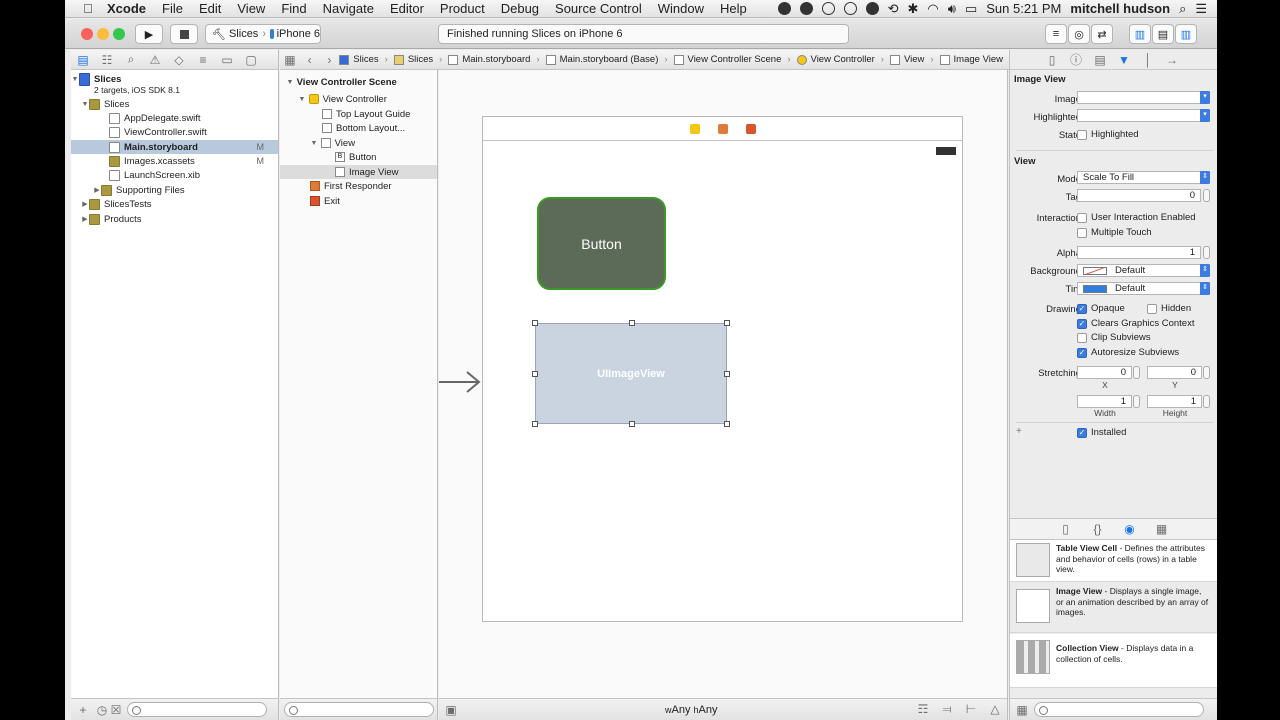  I want to click on close-window-button, so click(87, 34).